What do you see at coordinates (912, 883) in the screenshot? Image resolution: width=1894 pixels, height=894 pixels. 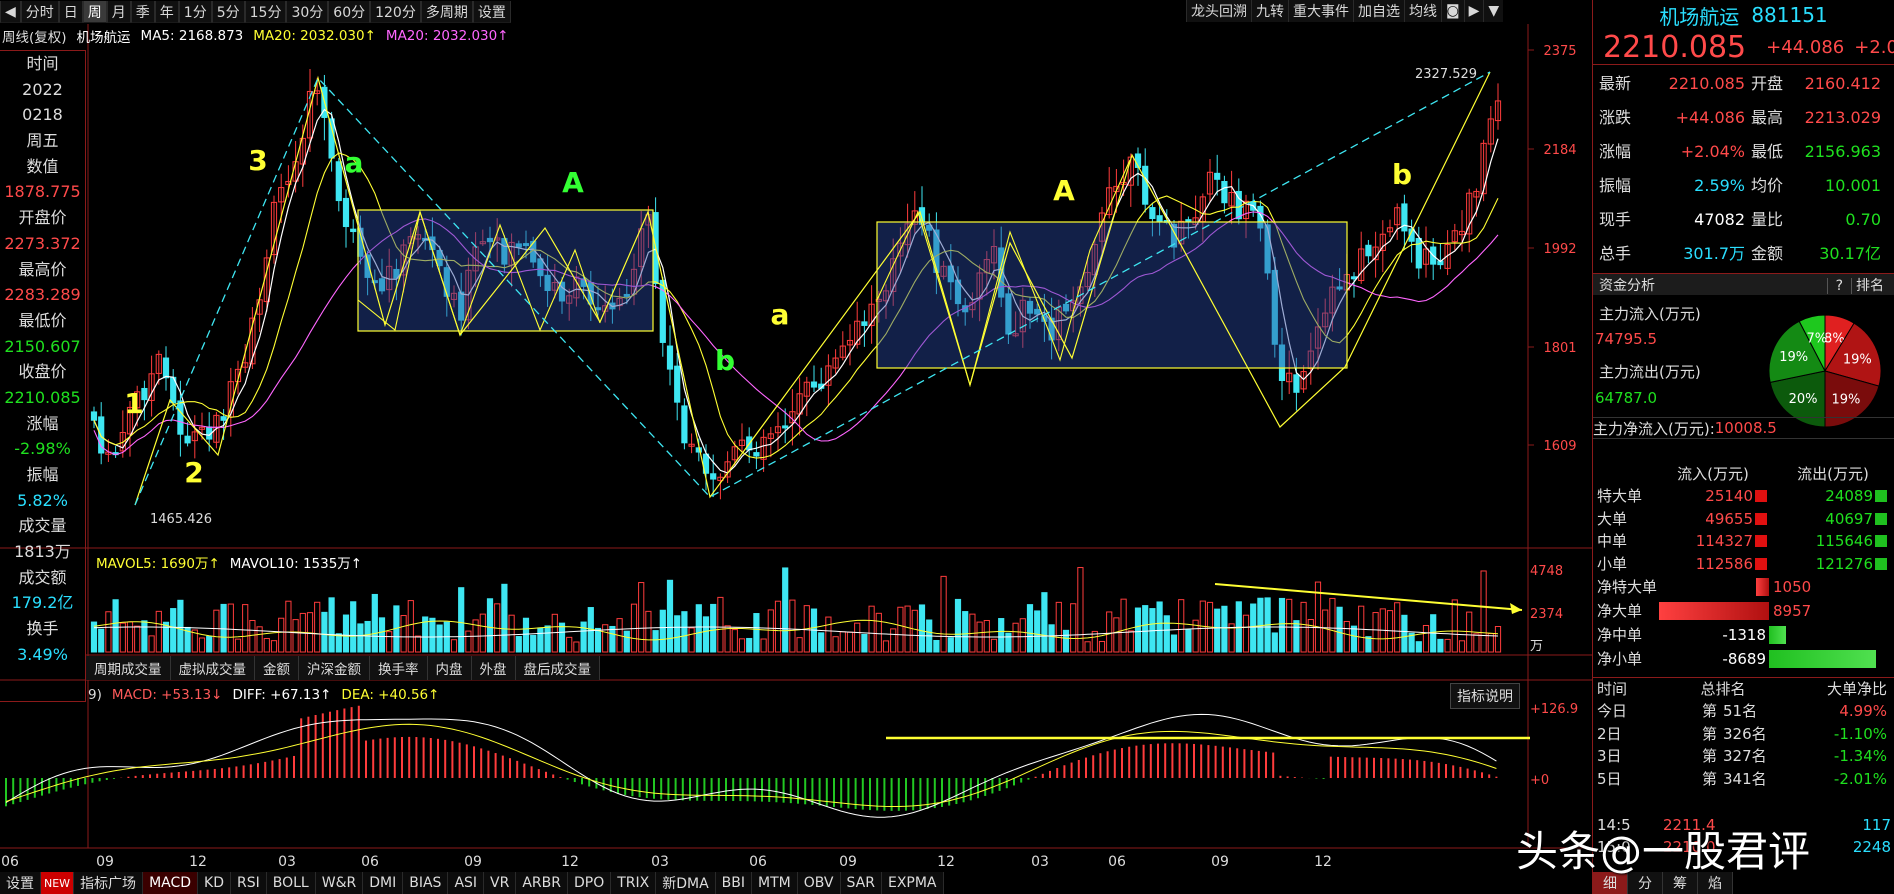 I see `indicator-tab-20: EXPMA` at bounding box center [912, 883].